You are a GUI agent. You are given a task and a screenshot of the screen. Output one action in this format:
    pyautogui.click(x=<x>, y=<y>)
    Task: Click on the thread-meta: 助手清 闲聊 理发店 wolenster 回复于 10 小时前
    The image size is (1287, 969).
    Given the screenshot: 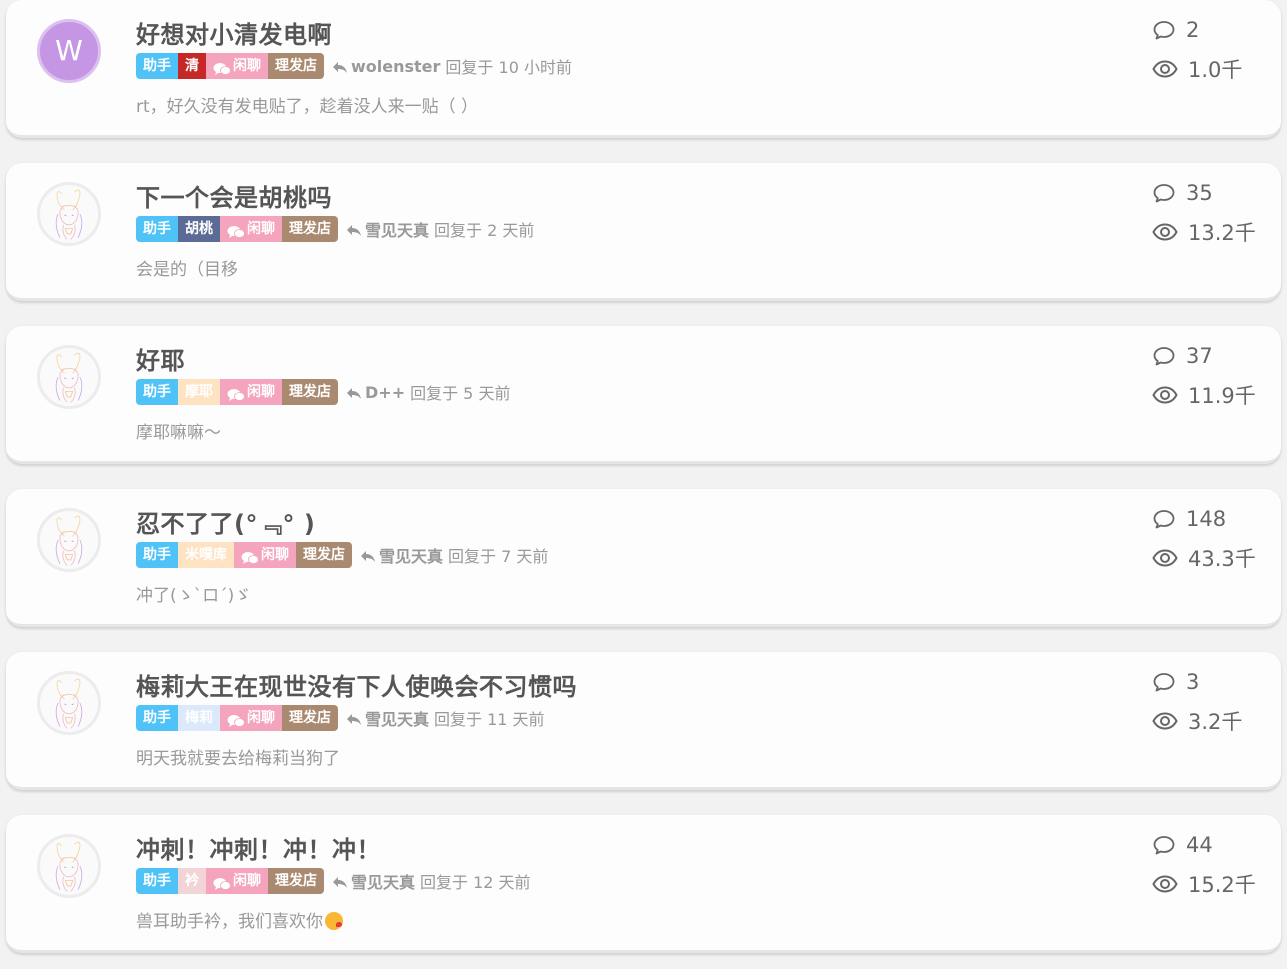 What is the action you would take?
    pyautogui.click(x=354, y=66)
    